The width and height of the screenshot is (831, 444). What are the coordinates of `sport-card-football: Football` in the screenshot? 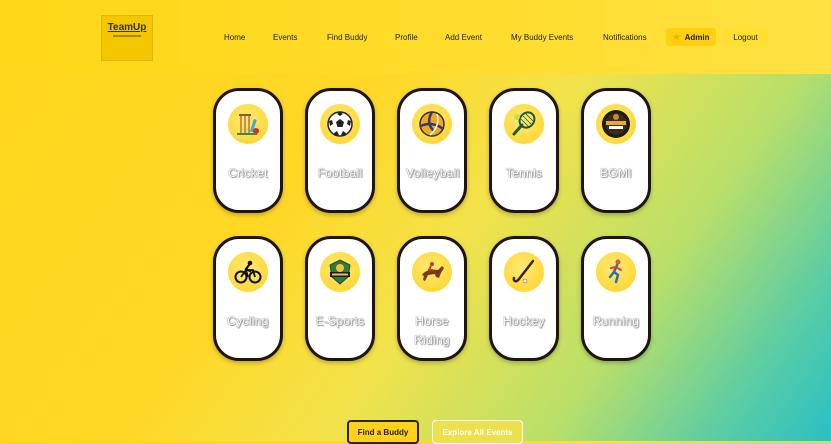 It's located at (340, 150).